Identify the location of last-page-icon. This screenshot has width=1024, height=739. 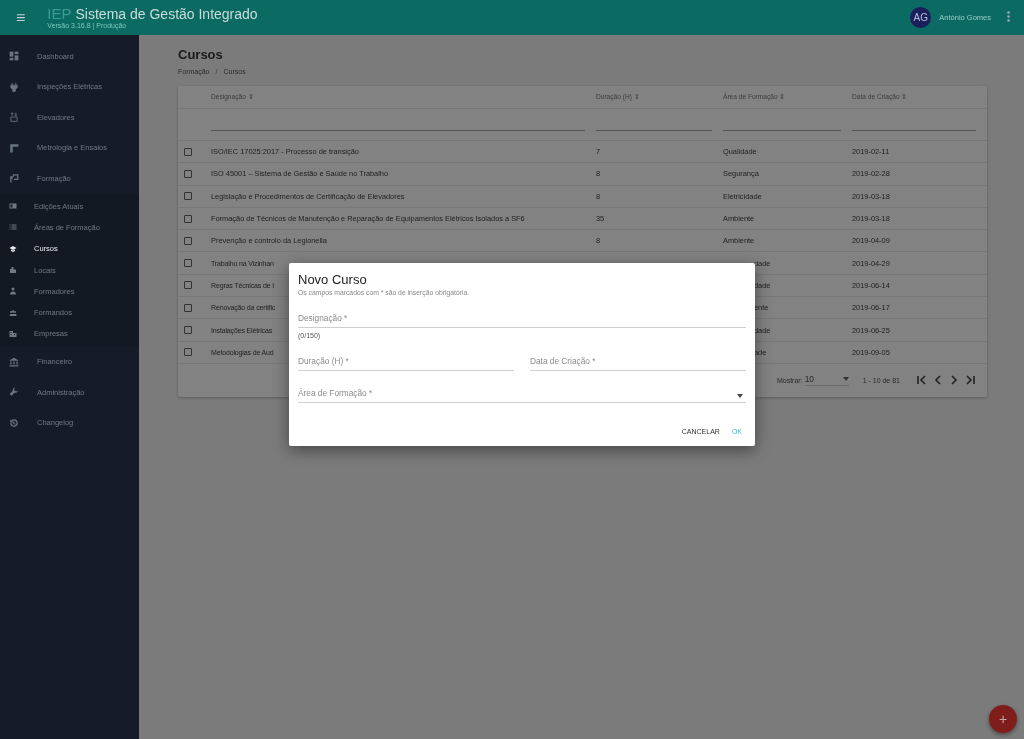
(970, 380).